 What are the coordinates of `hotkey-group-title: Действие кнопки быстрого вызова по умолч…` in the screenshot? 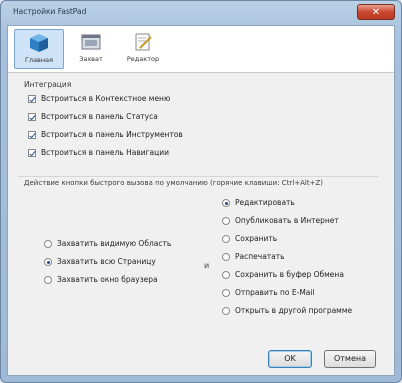 It's located at (173, 183).